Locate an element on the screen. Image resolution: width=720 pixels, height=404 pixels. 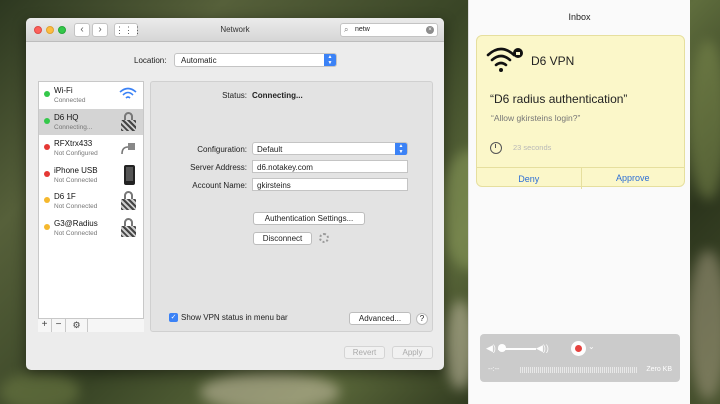
apply-button: Apply is located at coordinates (412, 352).